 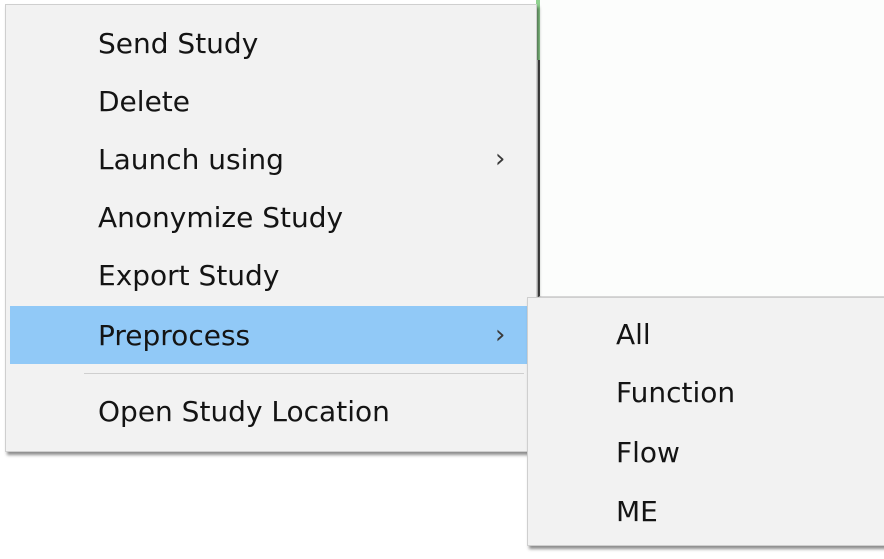 What do you see at coordinates (271, 335) in the screenshot?
I see `menu-item-preprocess: Preprocess ›` at bounding box center [271, 335].